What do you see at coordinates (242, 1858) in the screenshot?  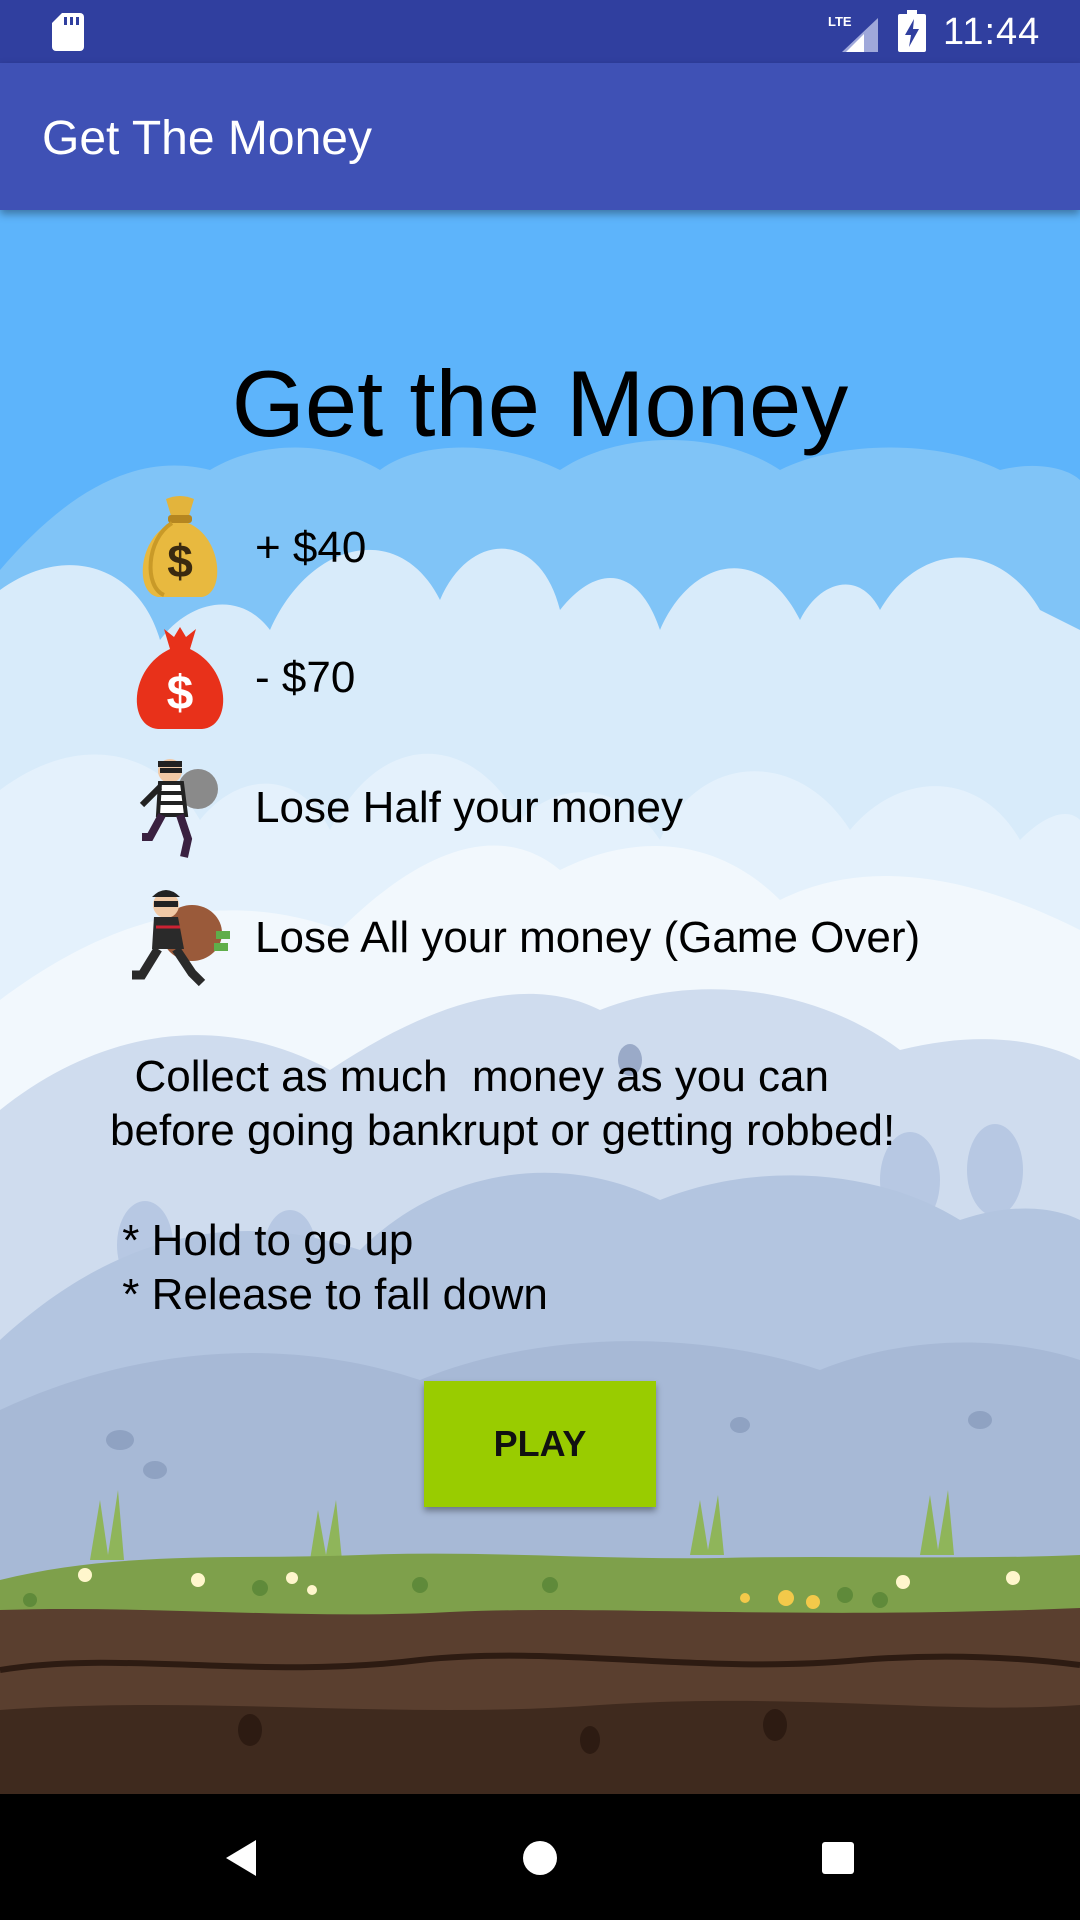 I see `back-icon` at bounding box center [242, 1858].